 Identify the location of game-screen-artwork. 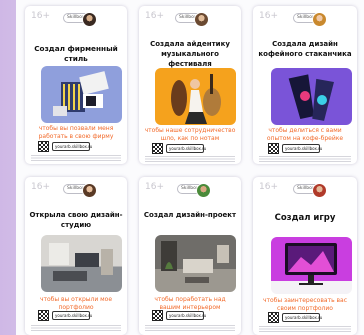
(311, 265).